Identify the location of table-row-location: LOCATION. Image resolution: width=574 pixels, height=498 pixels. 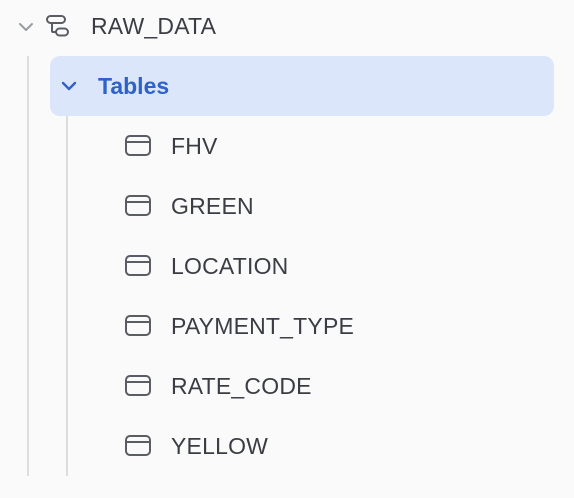
(322, 266).